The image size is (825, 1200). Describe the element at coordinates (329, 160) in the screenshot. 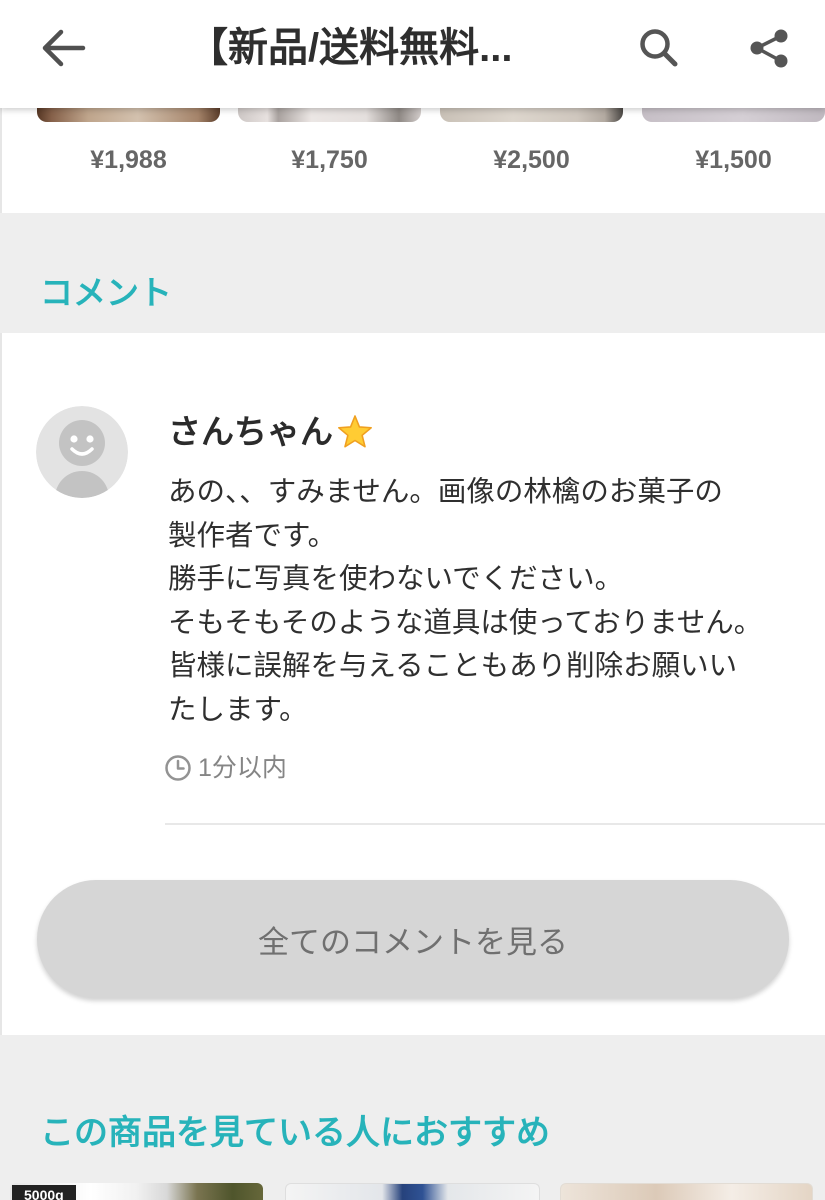

I see `related-item-price: ¥1,750` at that location.